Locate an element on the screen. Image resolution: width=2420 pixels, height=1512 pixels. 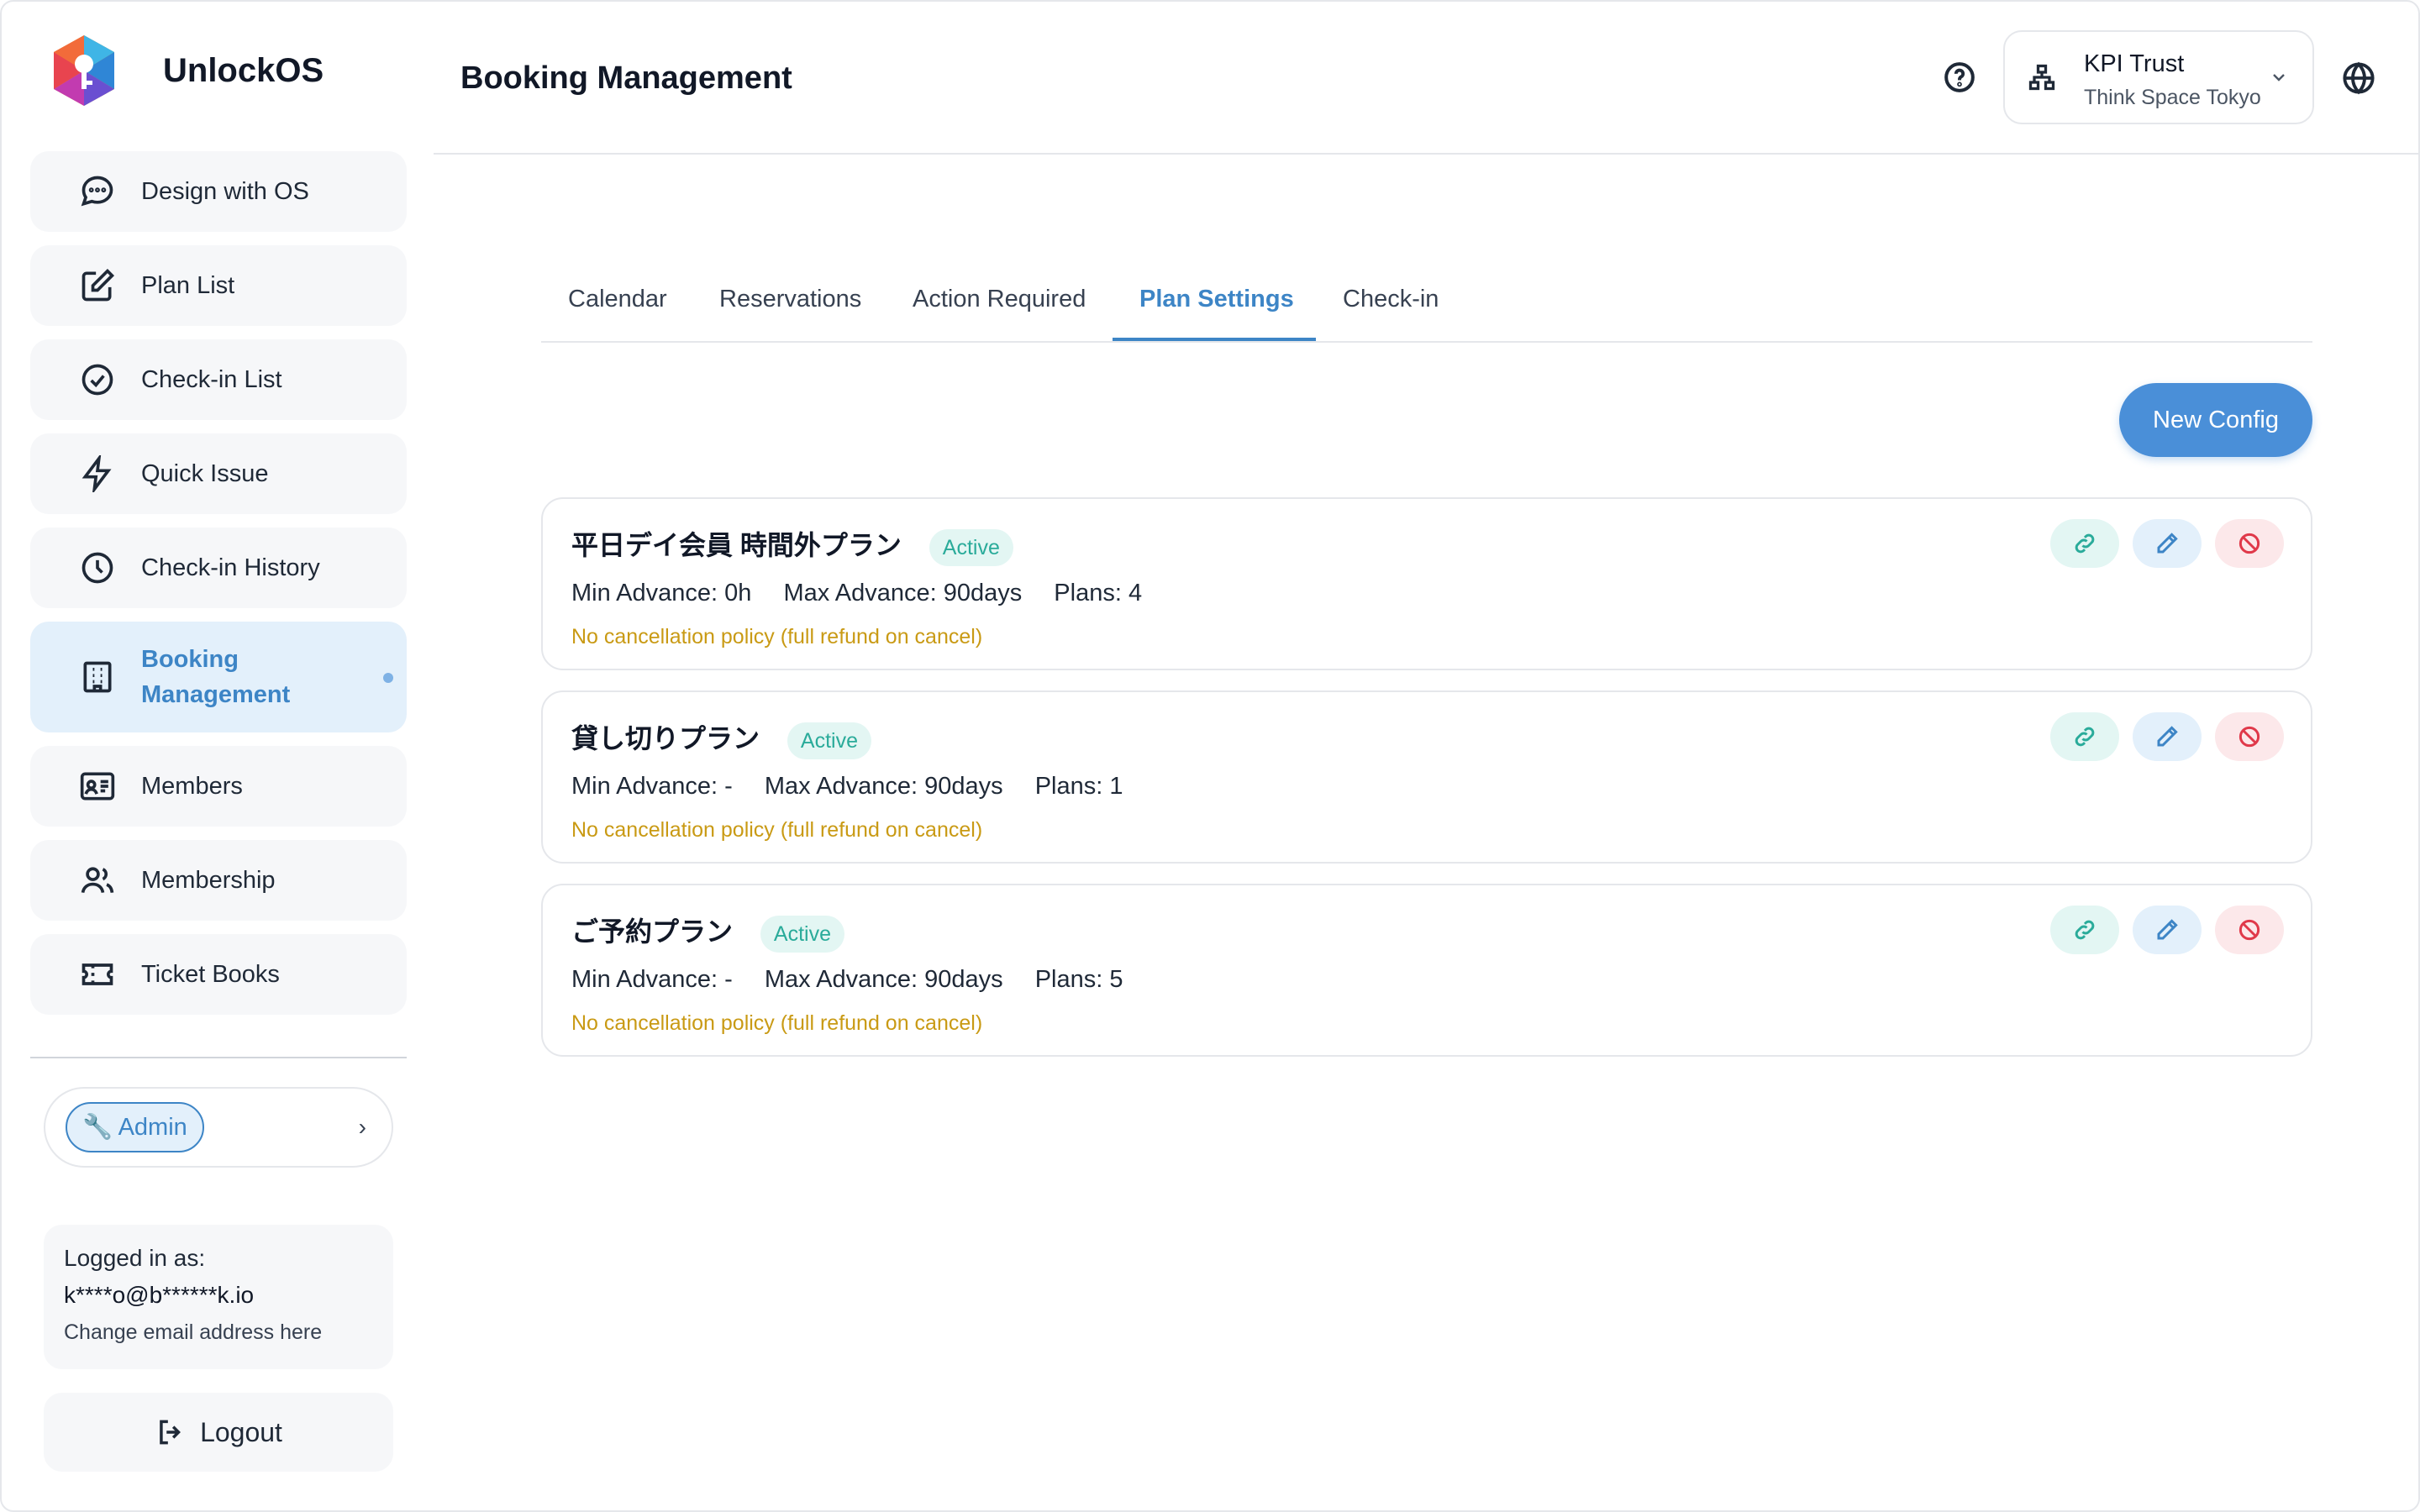
check-circle-icon is located at coordinates (97, 379).